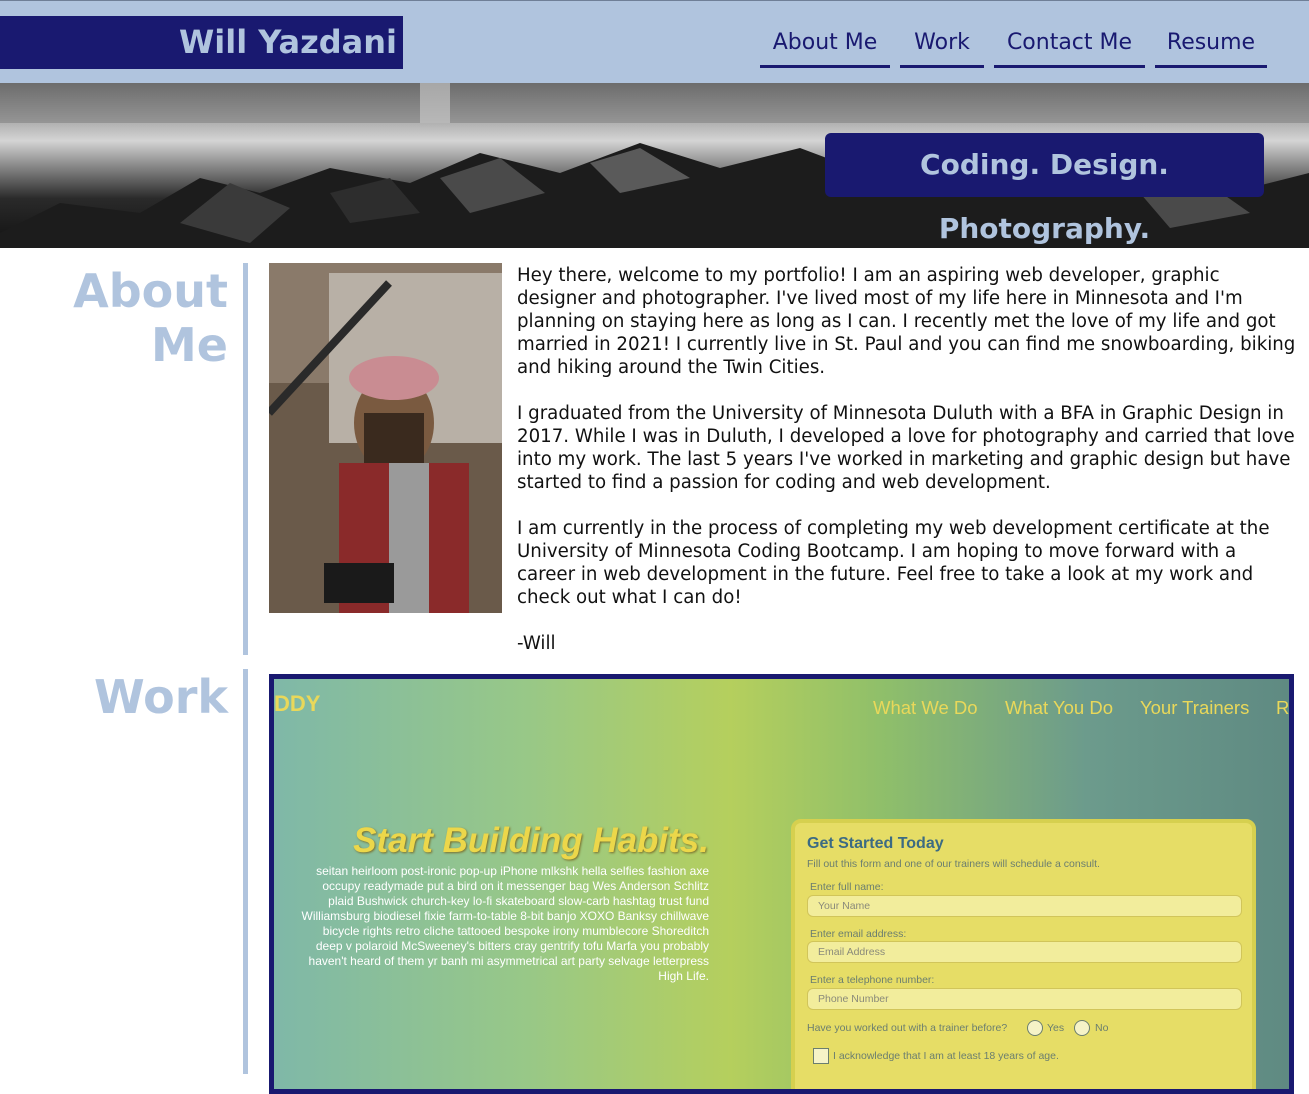  What do you see at coordinates (245, 459) in the screenshot?
I see `about-divider` at bounding box center [245, 459].